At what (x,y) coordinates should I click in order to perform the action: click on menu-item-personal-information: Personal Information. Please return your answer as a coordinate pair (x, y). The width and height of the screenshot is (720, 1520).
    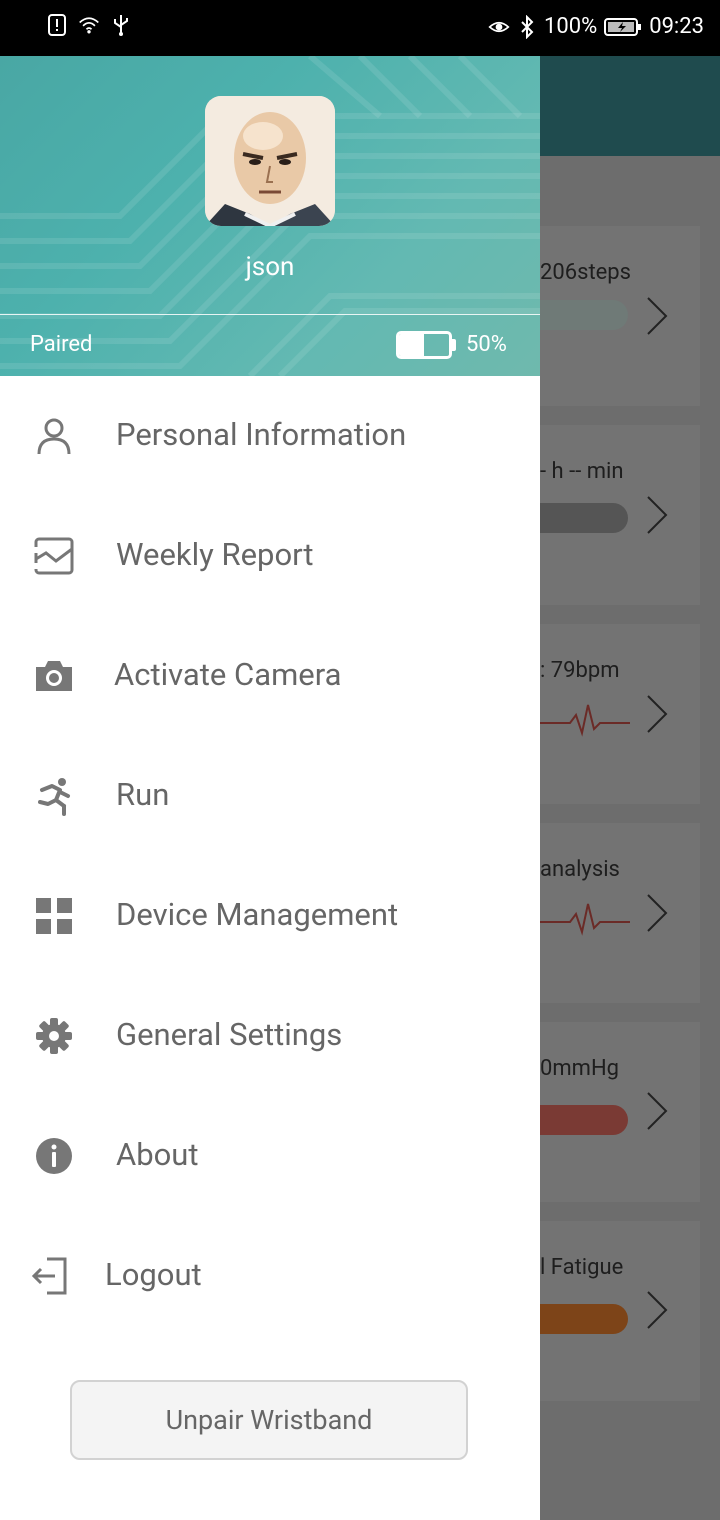
    Looking at the image, I should click on (270, 436).